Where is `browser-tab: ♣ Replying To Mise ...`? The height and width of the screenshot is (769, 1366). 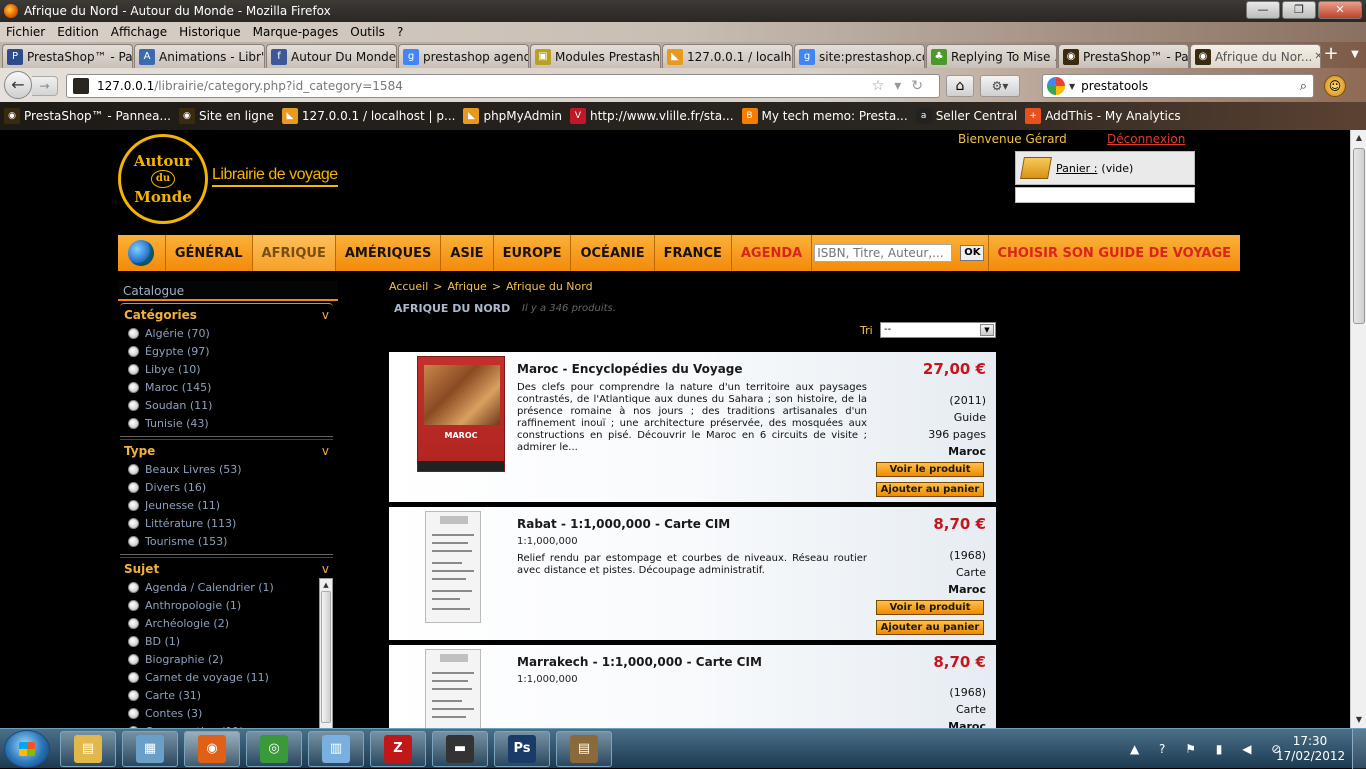
browser-tab: ♣ Replying To Mise ... is located at coordinates (991, 56).